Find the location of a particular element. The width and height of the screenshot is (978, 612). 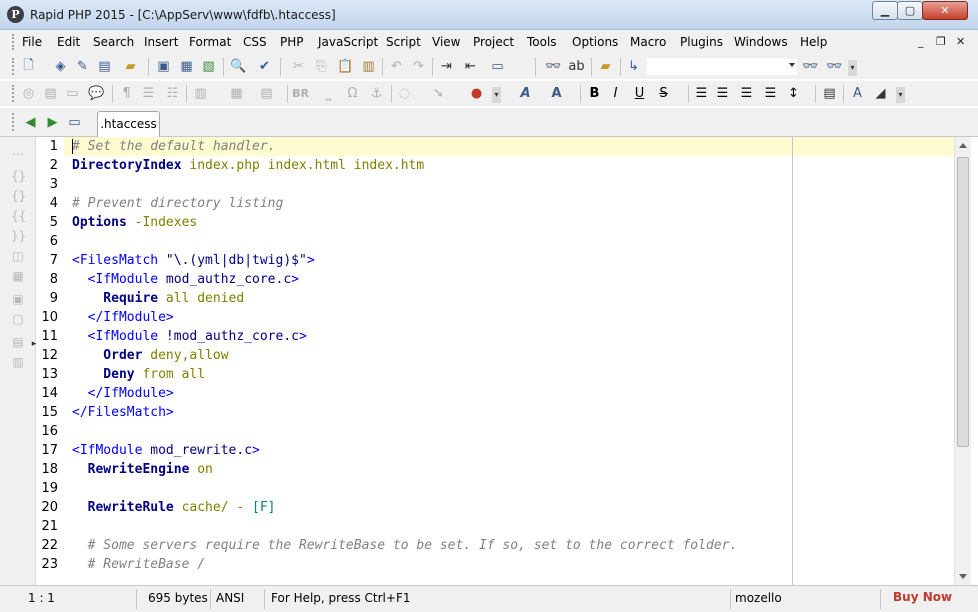

mdi-close-button: ✕ is located at coordinates (960, 41).